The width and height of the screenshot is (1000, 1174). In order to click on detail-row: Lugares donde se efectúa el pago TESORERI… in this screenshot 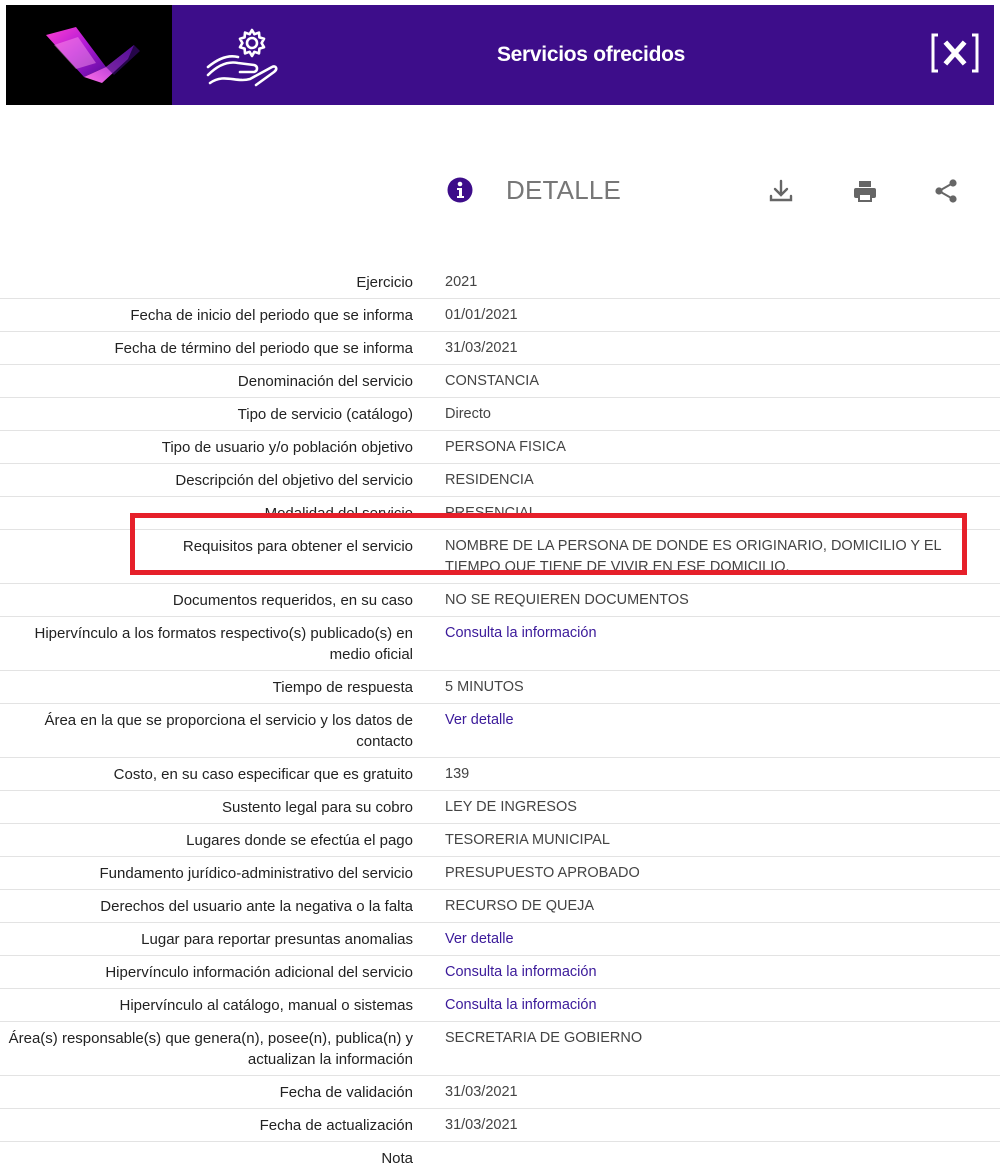, I will do `click(500, 840)`.